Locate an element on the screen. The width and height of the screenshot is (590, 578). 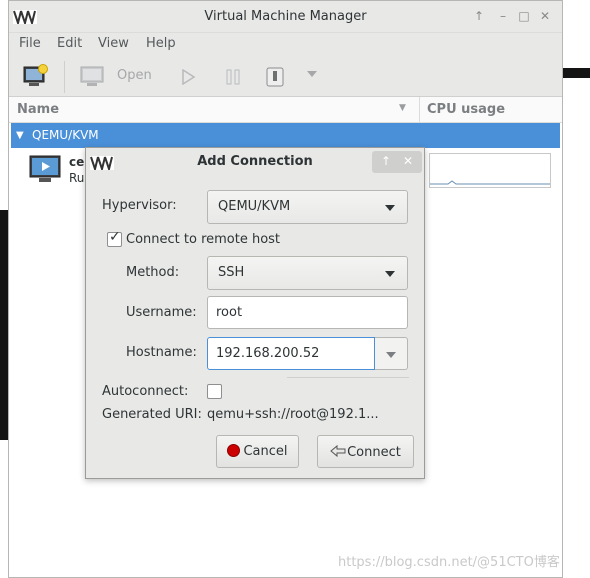
cpu-usage-graph is located at coordinates (490, 170).